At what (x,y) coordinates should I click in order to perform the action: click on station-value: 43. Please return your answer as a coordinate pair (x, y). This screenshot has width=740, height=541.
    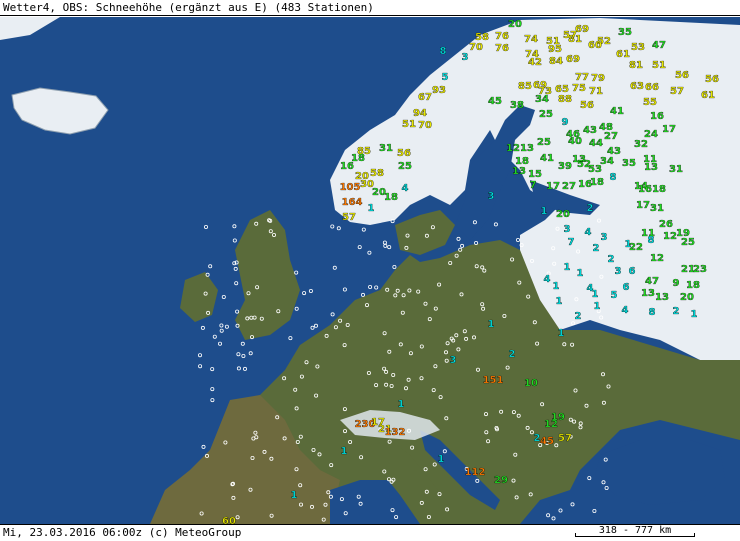
    Looking at the image, I should click on (590, 130).